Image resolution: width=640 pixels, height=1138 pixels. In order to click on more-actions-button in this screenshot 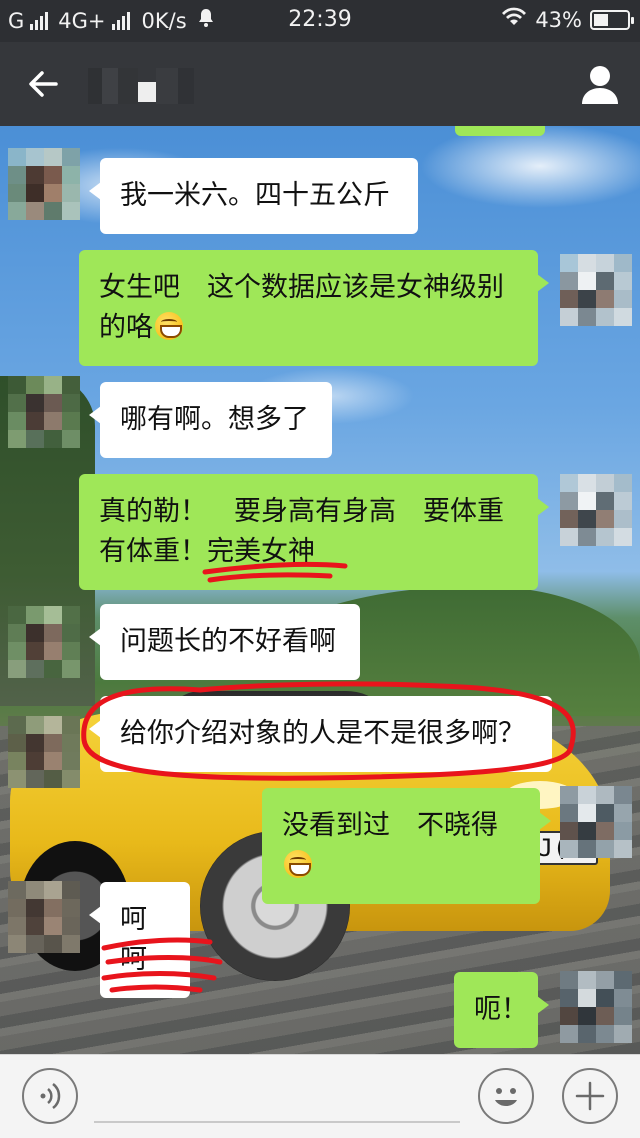, I will do `click(590, 1096)`.